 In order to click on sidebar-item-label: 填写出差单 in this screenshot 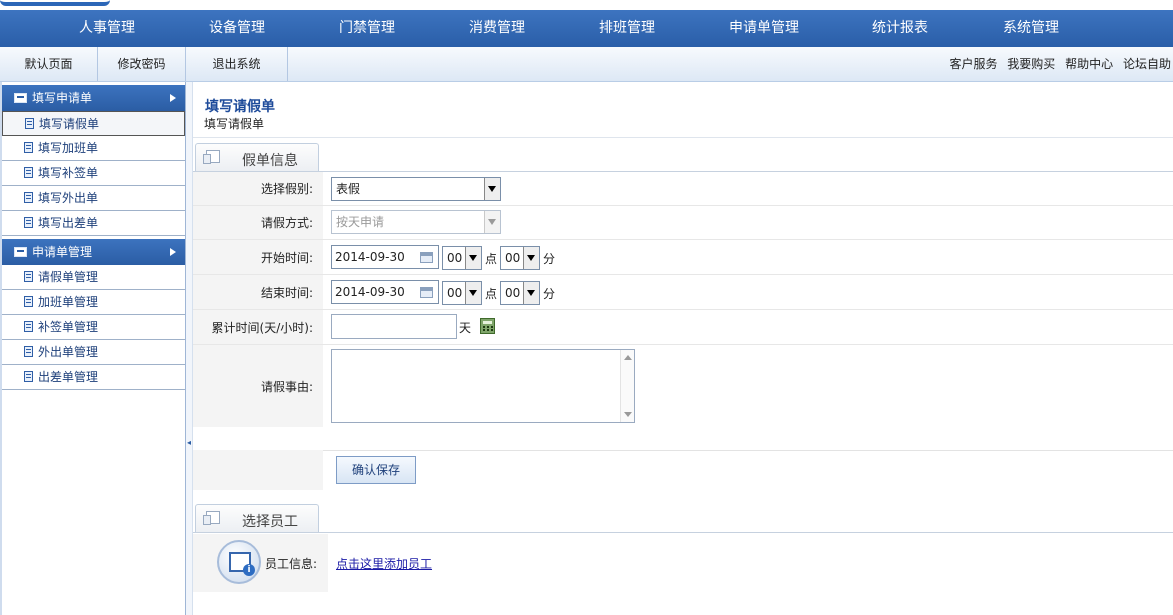, I will do `click(68, 223)`.